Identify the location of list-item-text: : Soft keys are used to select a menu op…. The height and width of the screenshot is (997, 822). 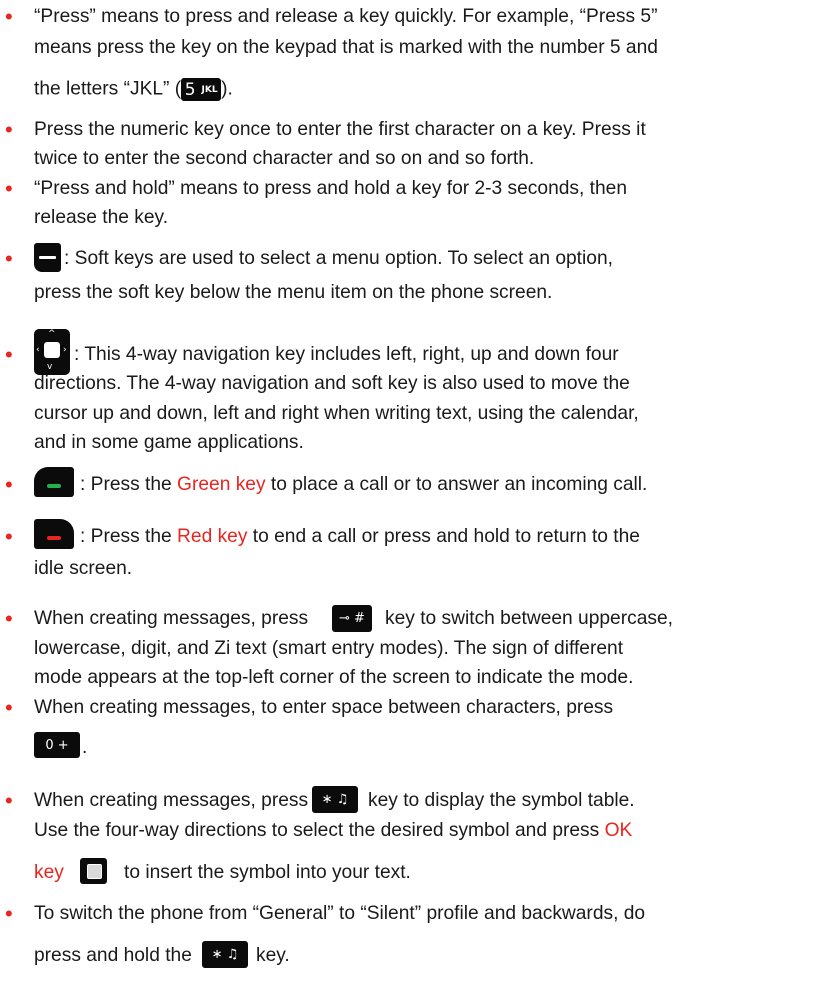
(338, 258).